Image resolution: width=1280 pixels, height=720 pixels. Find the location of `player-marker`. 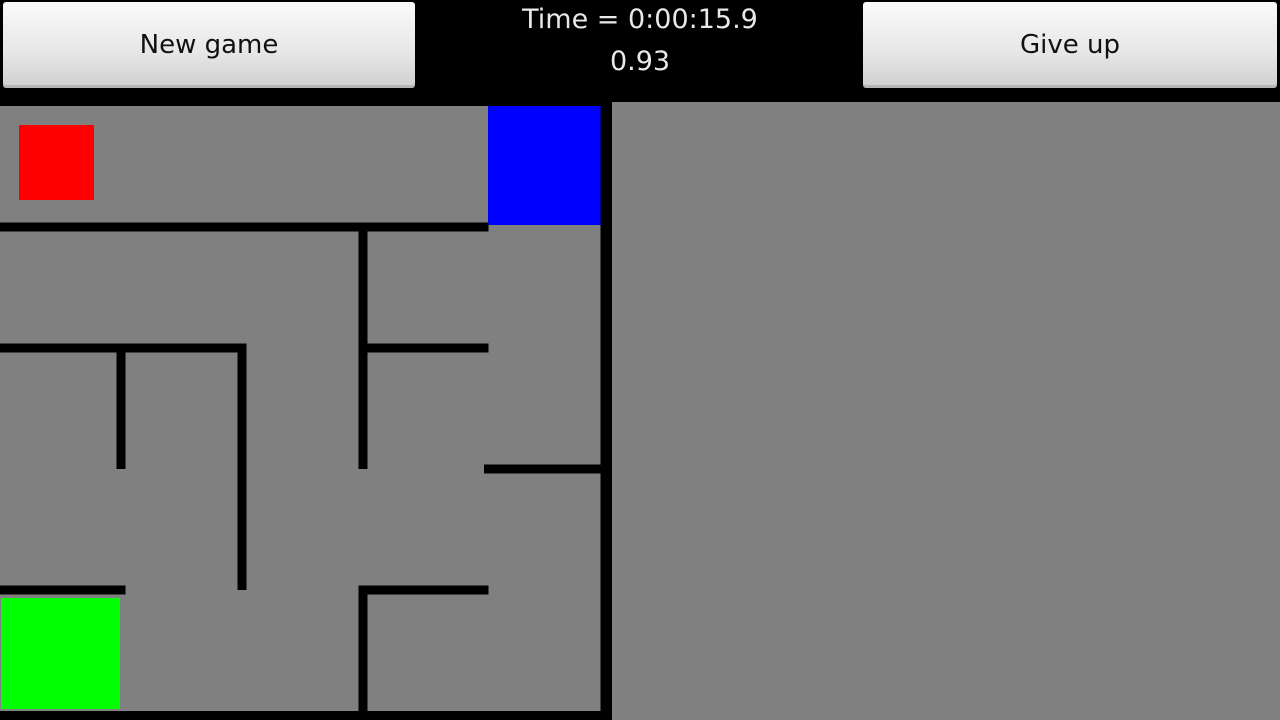

player-marker is located at coordinates (56, 162).